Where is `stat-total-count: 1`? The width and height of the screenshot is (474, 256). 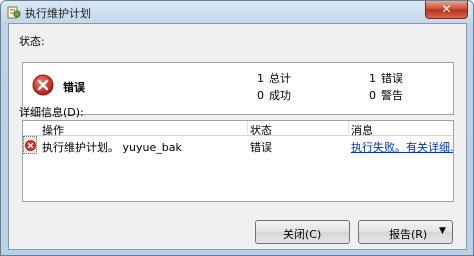
stat-total-count: 1 is located at coordinates (260, 78).